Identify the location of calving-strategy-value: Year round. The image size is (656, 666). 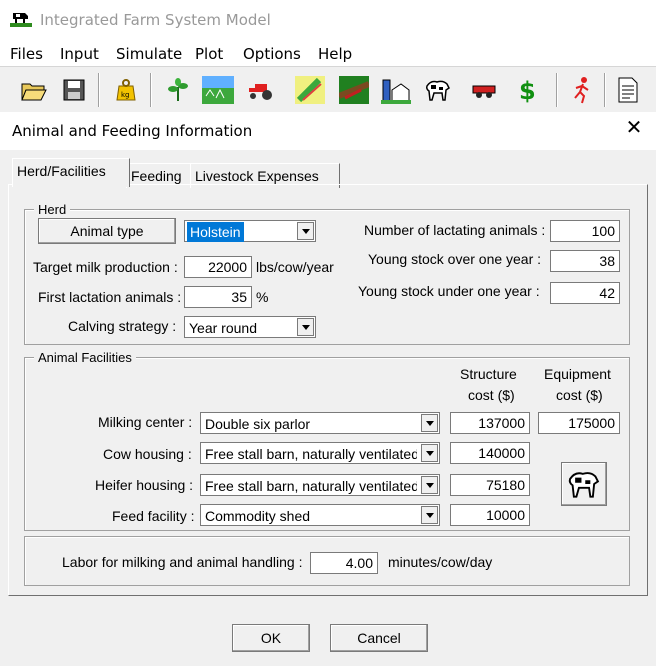
(223, 328).